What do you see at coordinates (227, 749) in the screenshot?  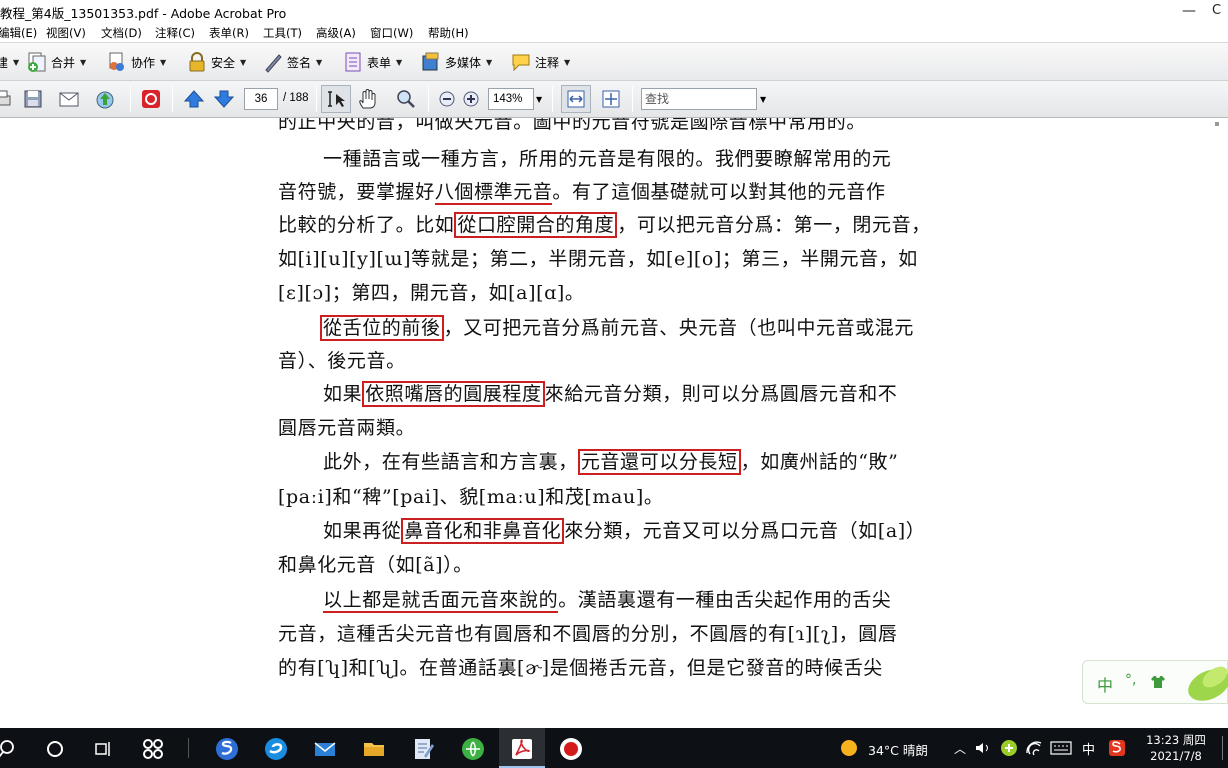 I see `sogou-browser-icon` at bounding box center [227, 749].